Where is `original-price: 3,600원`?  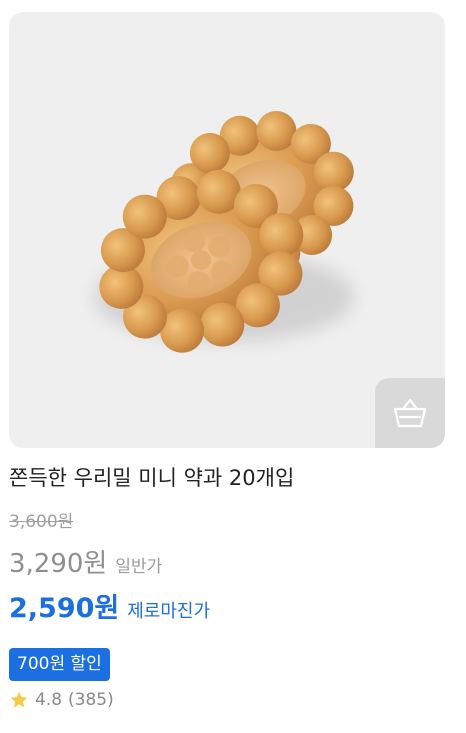
original-price: 3,600원 is located at coordinates (41, 522).